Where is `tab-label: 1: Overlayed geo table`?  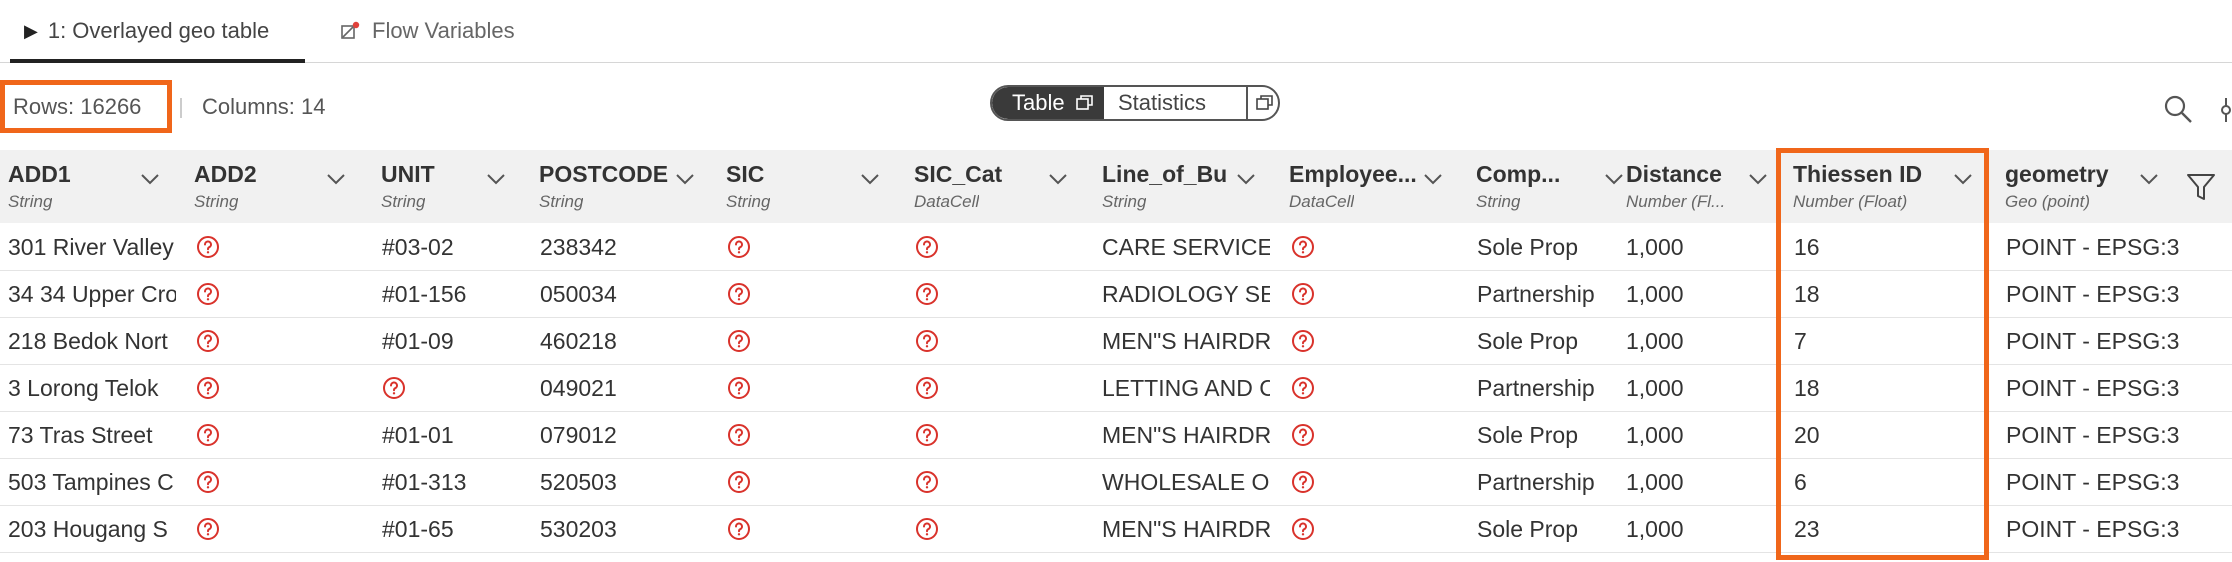
tab-label: 1: Overlayed geo table is located at coordinates (158, 30).